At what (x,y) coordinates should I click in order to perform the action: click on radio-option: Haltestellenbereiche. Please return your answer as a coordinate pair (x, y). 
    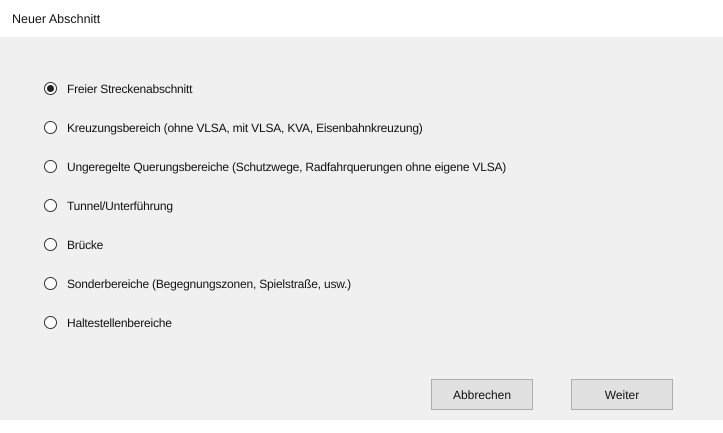
    Looking at the image, I should click on (383, 322).